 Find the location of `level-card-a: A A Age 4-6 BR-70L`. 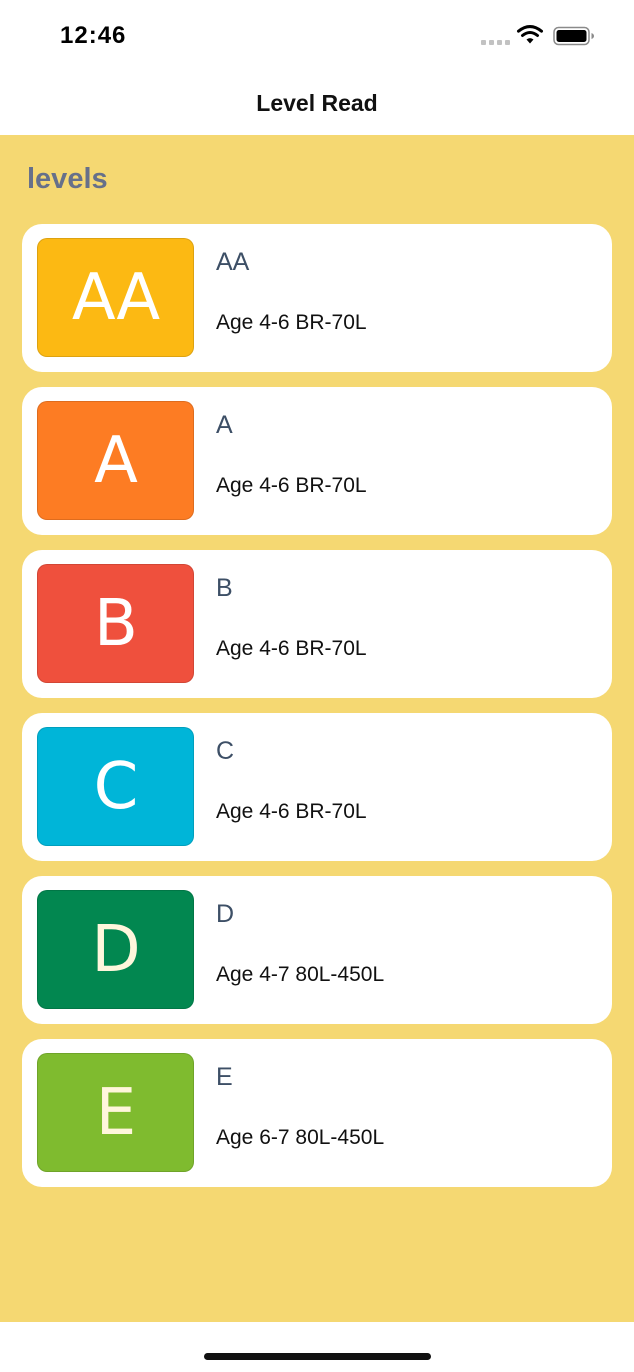

level-card-a: A A Age 4-6 BR-70L is located at coordinates (317, 461).